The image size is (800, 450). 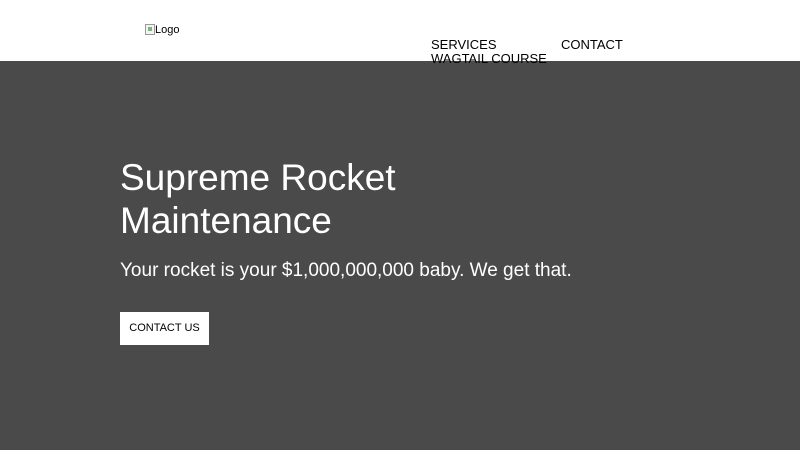 What do you see at coordinates (150, 29) in the screenshot?
I see `broken-image-icon` at bounding box center [150, 29].